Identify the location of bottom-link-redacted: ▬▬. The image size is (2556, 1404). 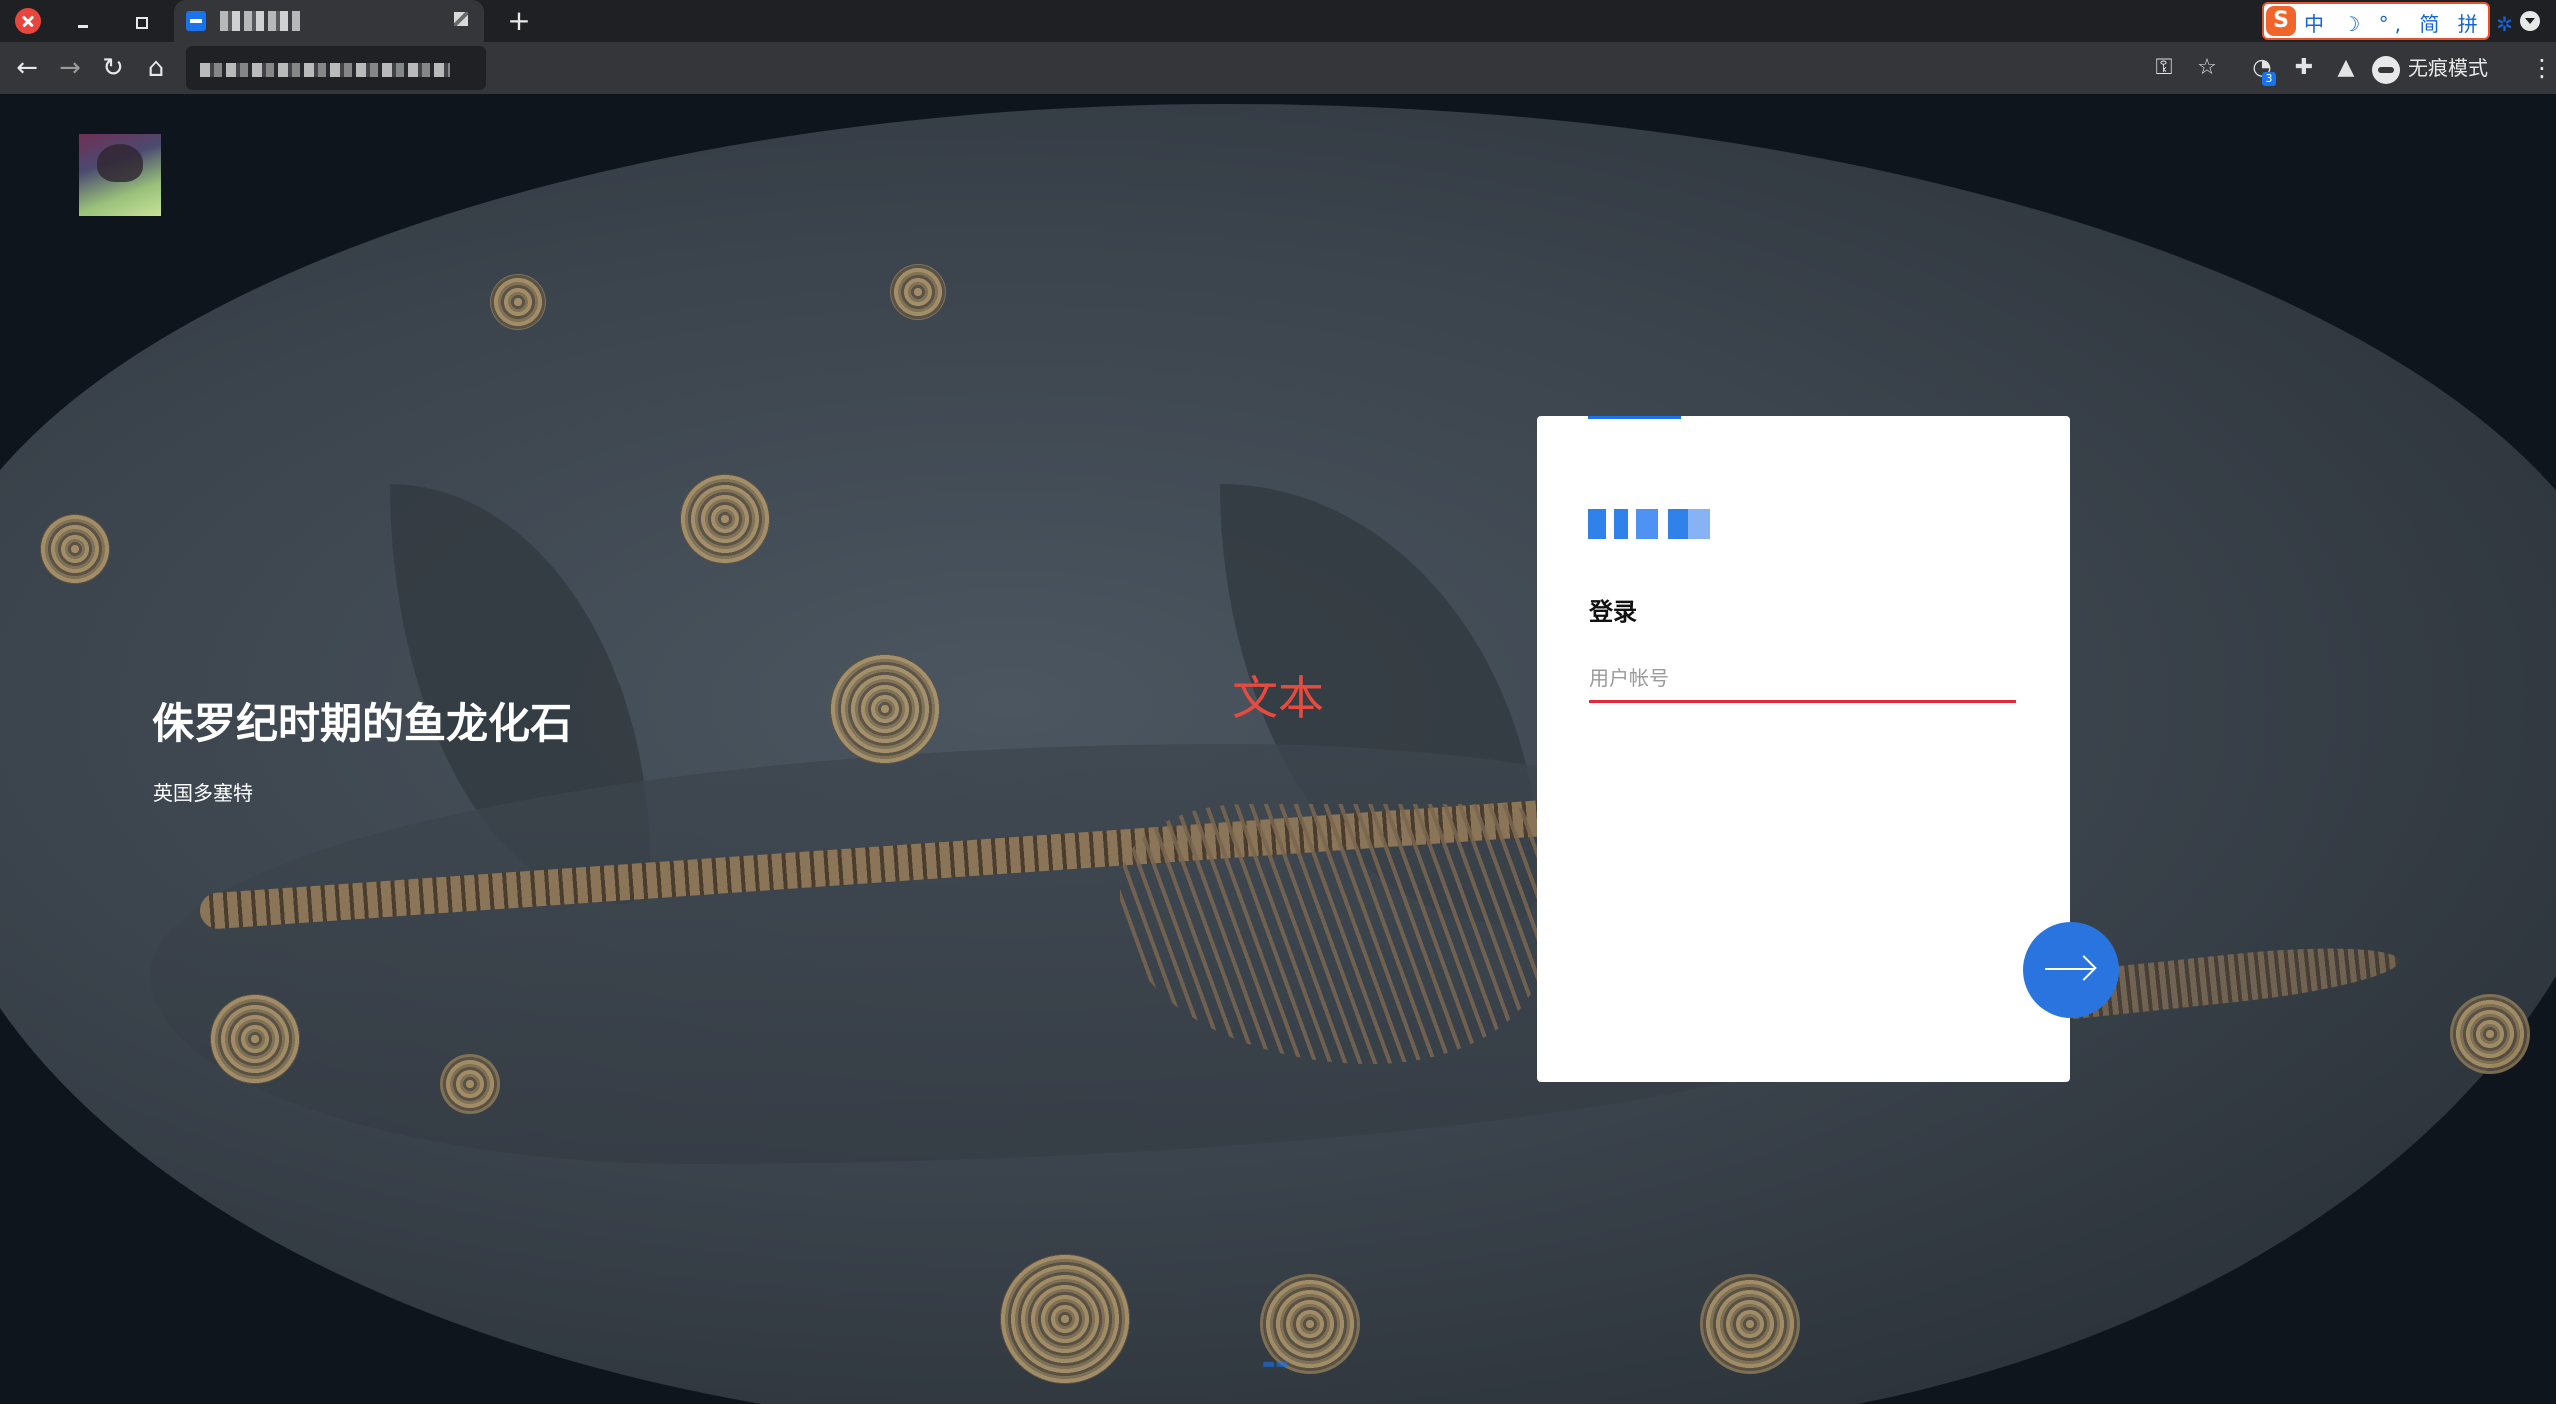
(1275, 1364).